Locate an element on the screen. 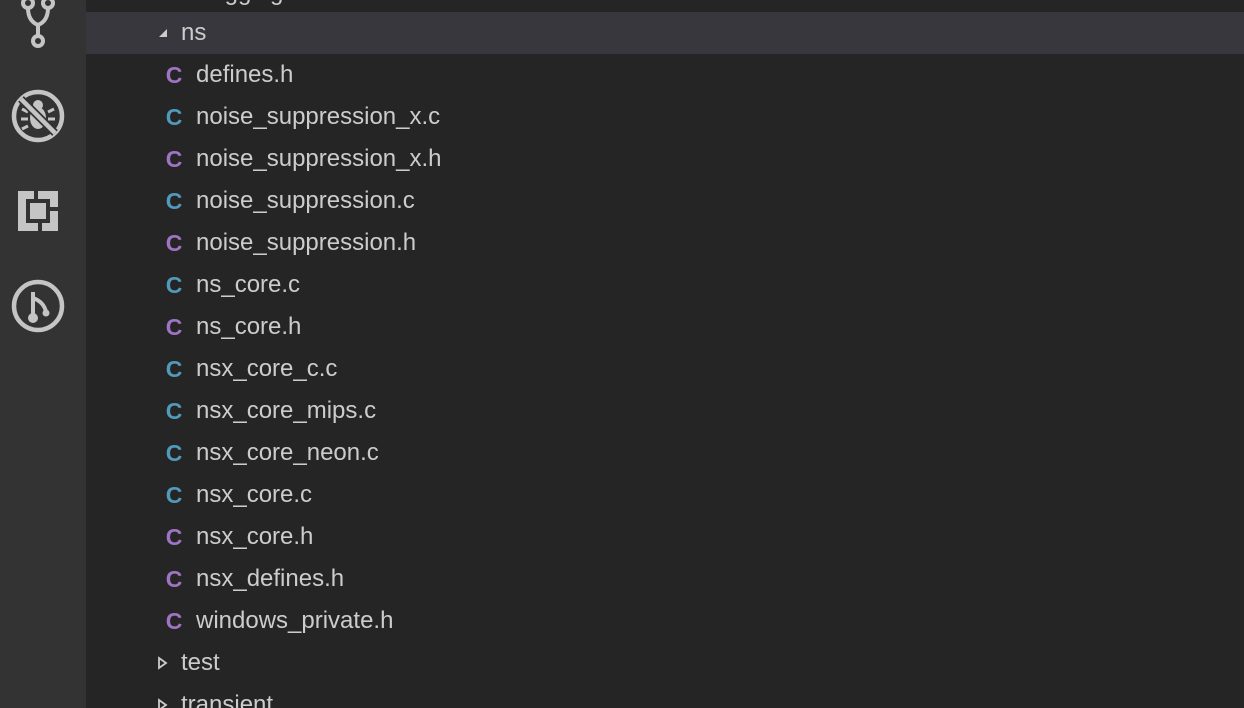 This screenshot has height=708, width=1244. file-row: C noise_suppression_x.c is located at coordinates (665, 117).